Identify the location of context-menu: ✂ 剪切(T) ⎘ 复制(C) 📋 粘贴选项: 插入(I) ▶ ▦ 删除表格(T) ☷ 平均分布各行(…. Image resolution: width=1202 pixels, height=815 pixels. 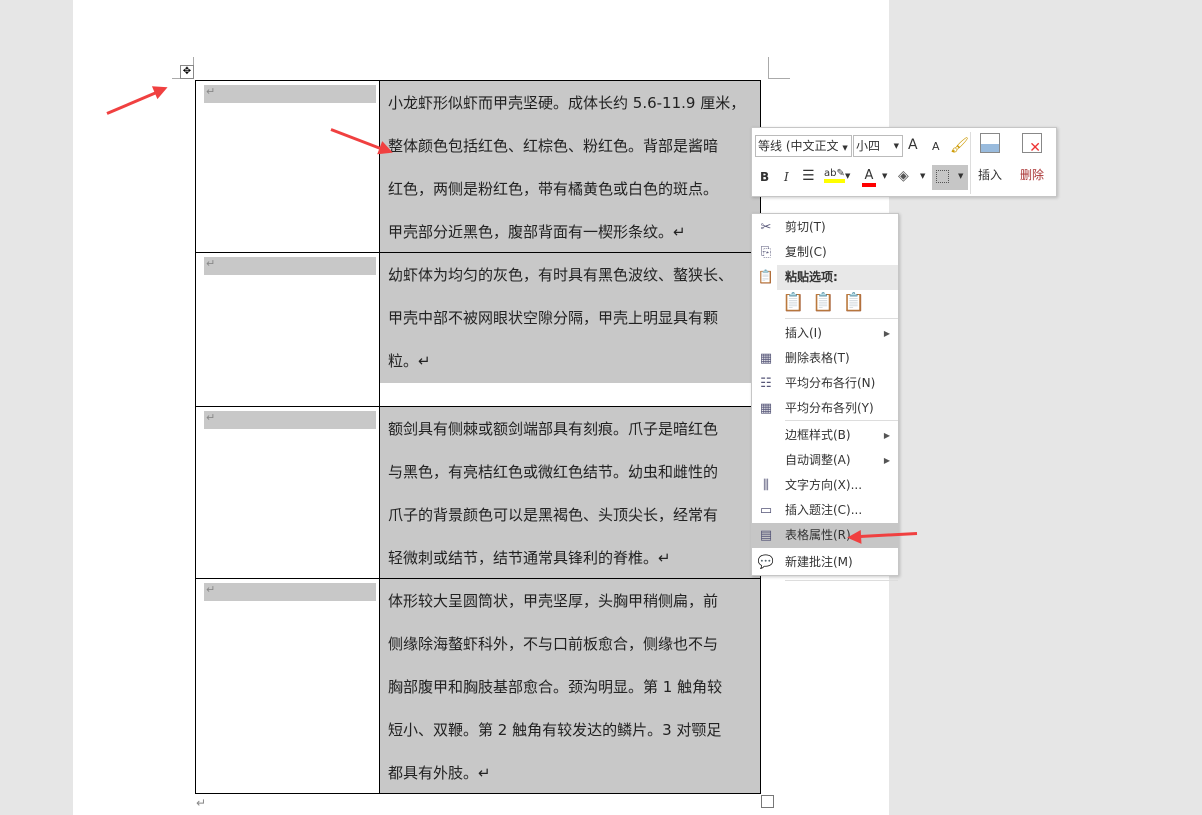
(825, 397).